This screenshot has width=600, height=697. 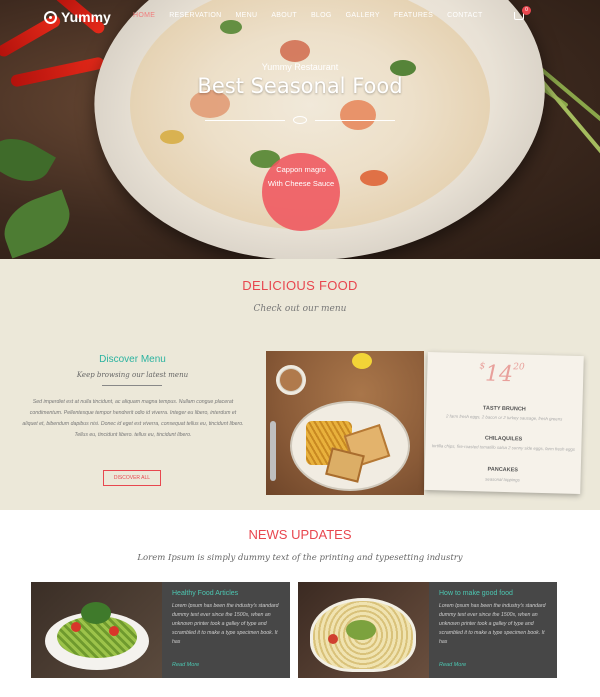 I want to click on salad-photo, so click(x=96, y=630).